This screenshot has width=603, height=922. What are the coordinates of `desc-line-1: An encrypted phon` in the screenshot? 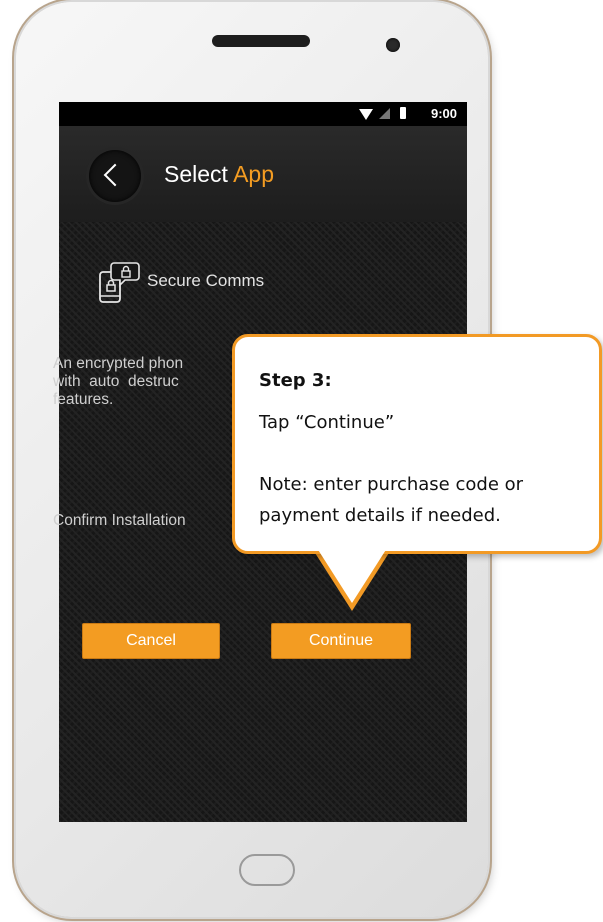 It's located at (118, 363).